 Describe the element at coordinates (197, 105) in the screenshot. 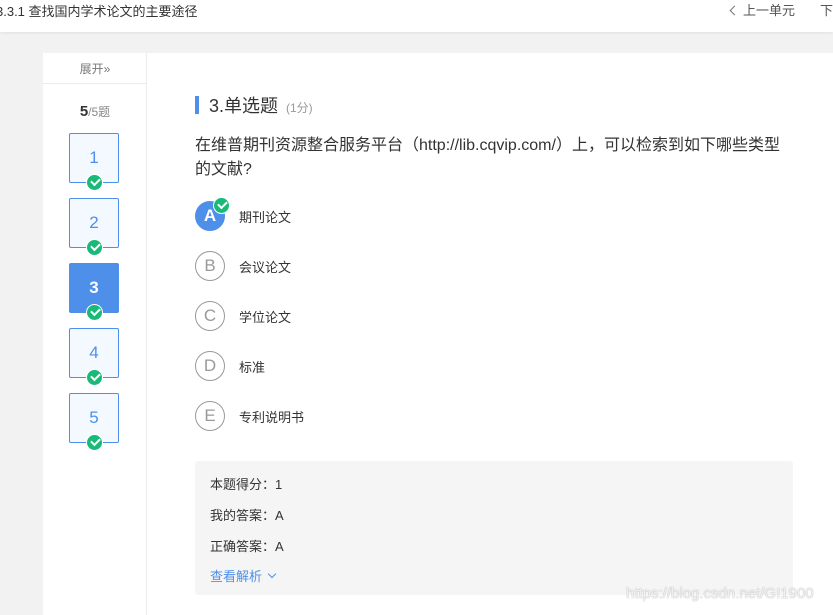

I see `accent-bar` at that location.